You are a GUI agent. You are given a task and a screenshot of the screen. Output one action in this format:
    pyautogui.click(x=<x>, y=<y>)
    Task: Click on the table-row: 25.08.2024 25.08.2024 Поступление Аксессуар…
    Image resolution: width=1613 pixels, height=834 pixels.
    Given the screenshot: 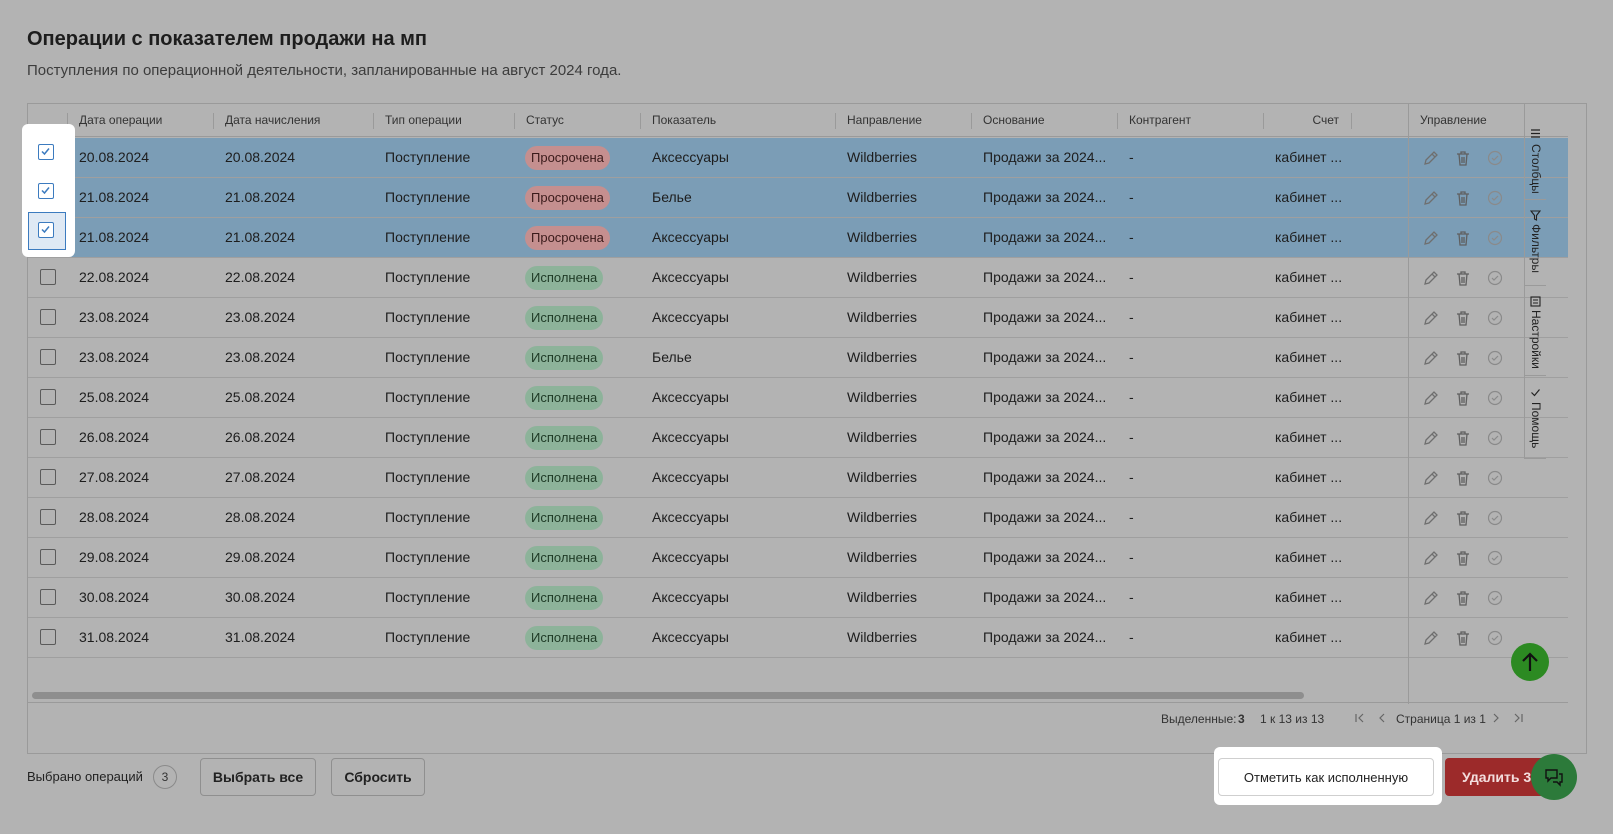 What is the action you would take?
    pyautogui.click(x=798, y=398)
    